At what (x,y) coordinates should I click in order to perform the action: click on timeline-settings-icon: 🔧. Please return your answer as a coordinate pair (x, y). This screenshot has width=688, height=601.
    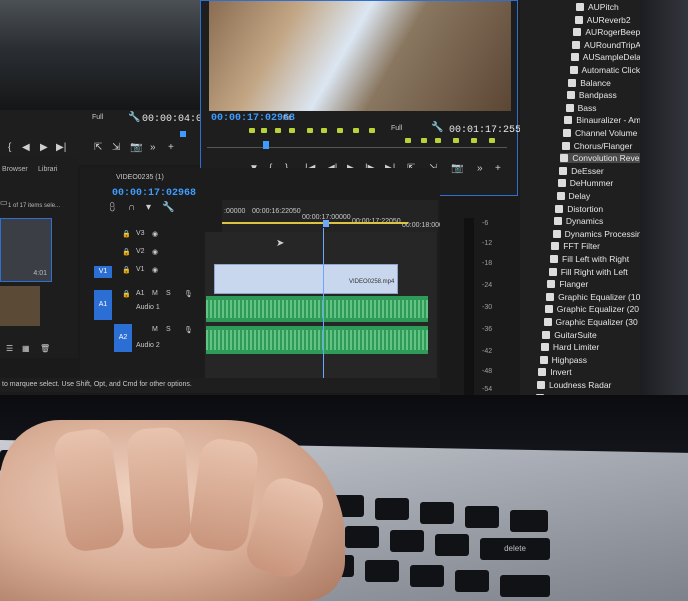
    Looking at the image, I should click on (168, 207).